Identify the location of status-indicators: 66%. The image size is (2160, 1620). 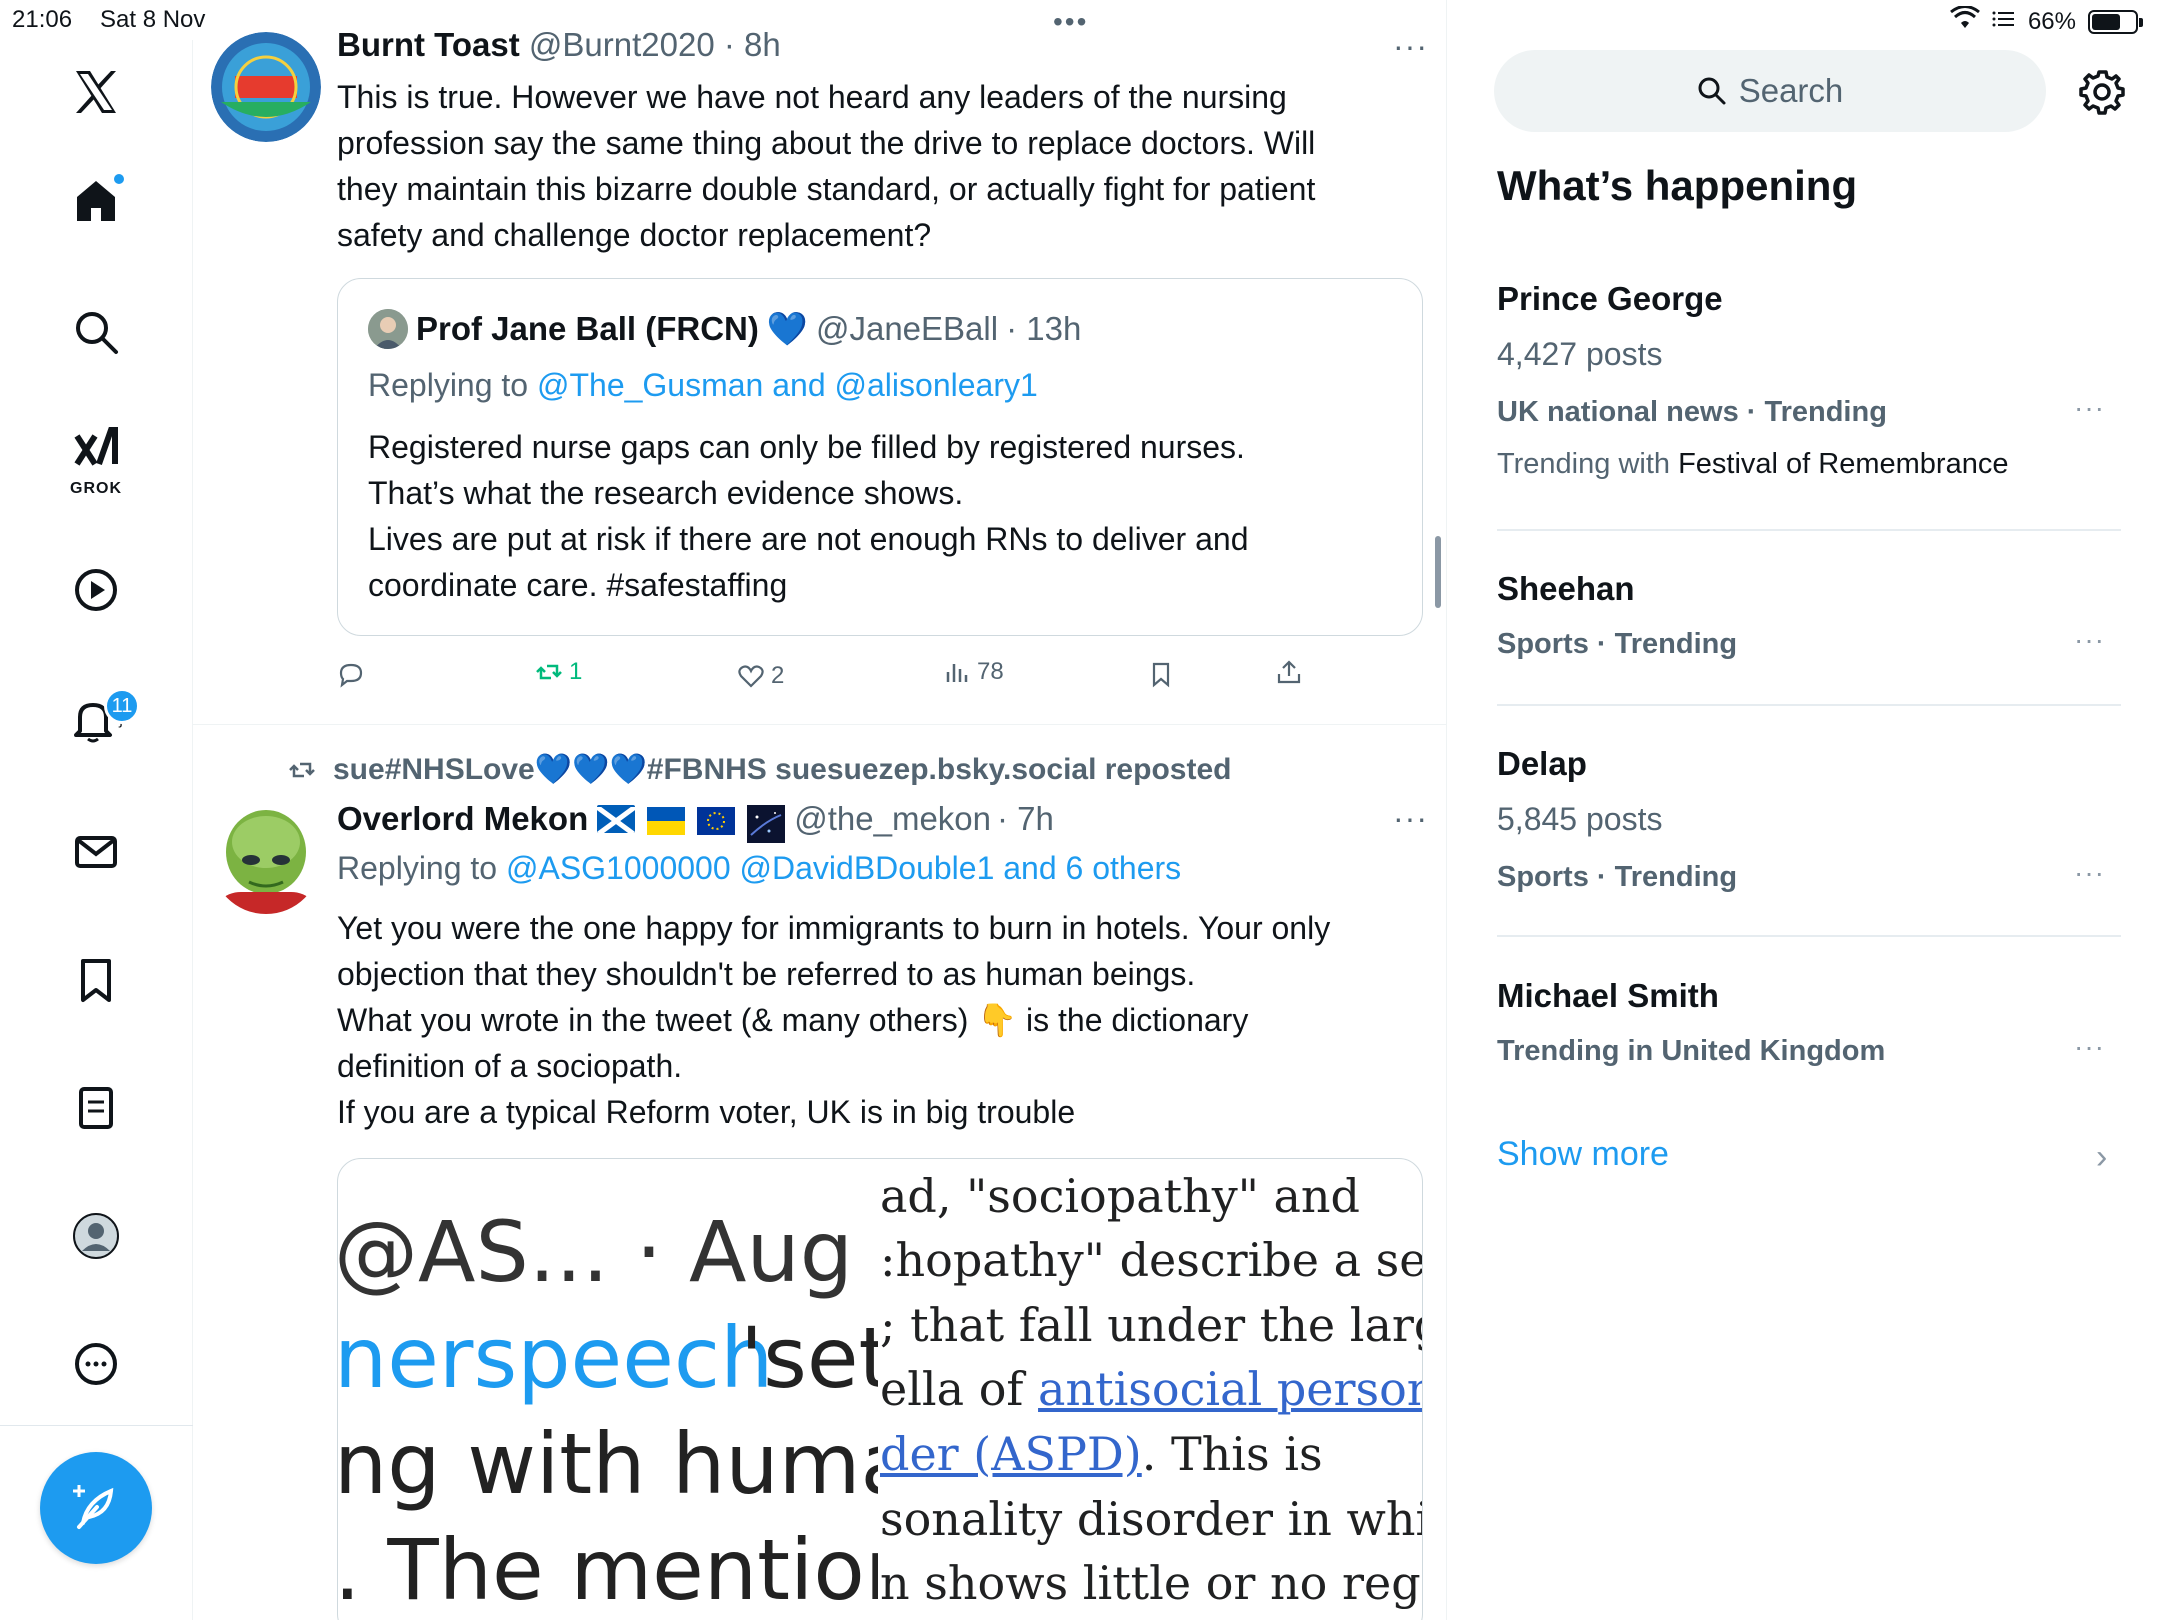
(2046, 21).